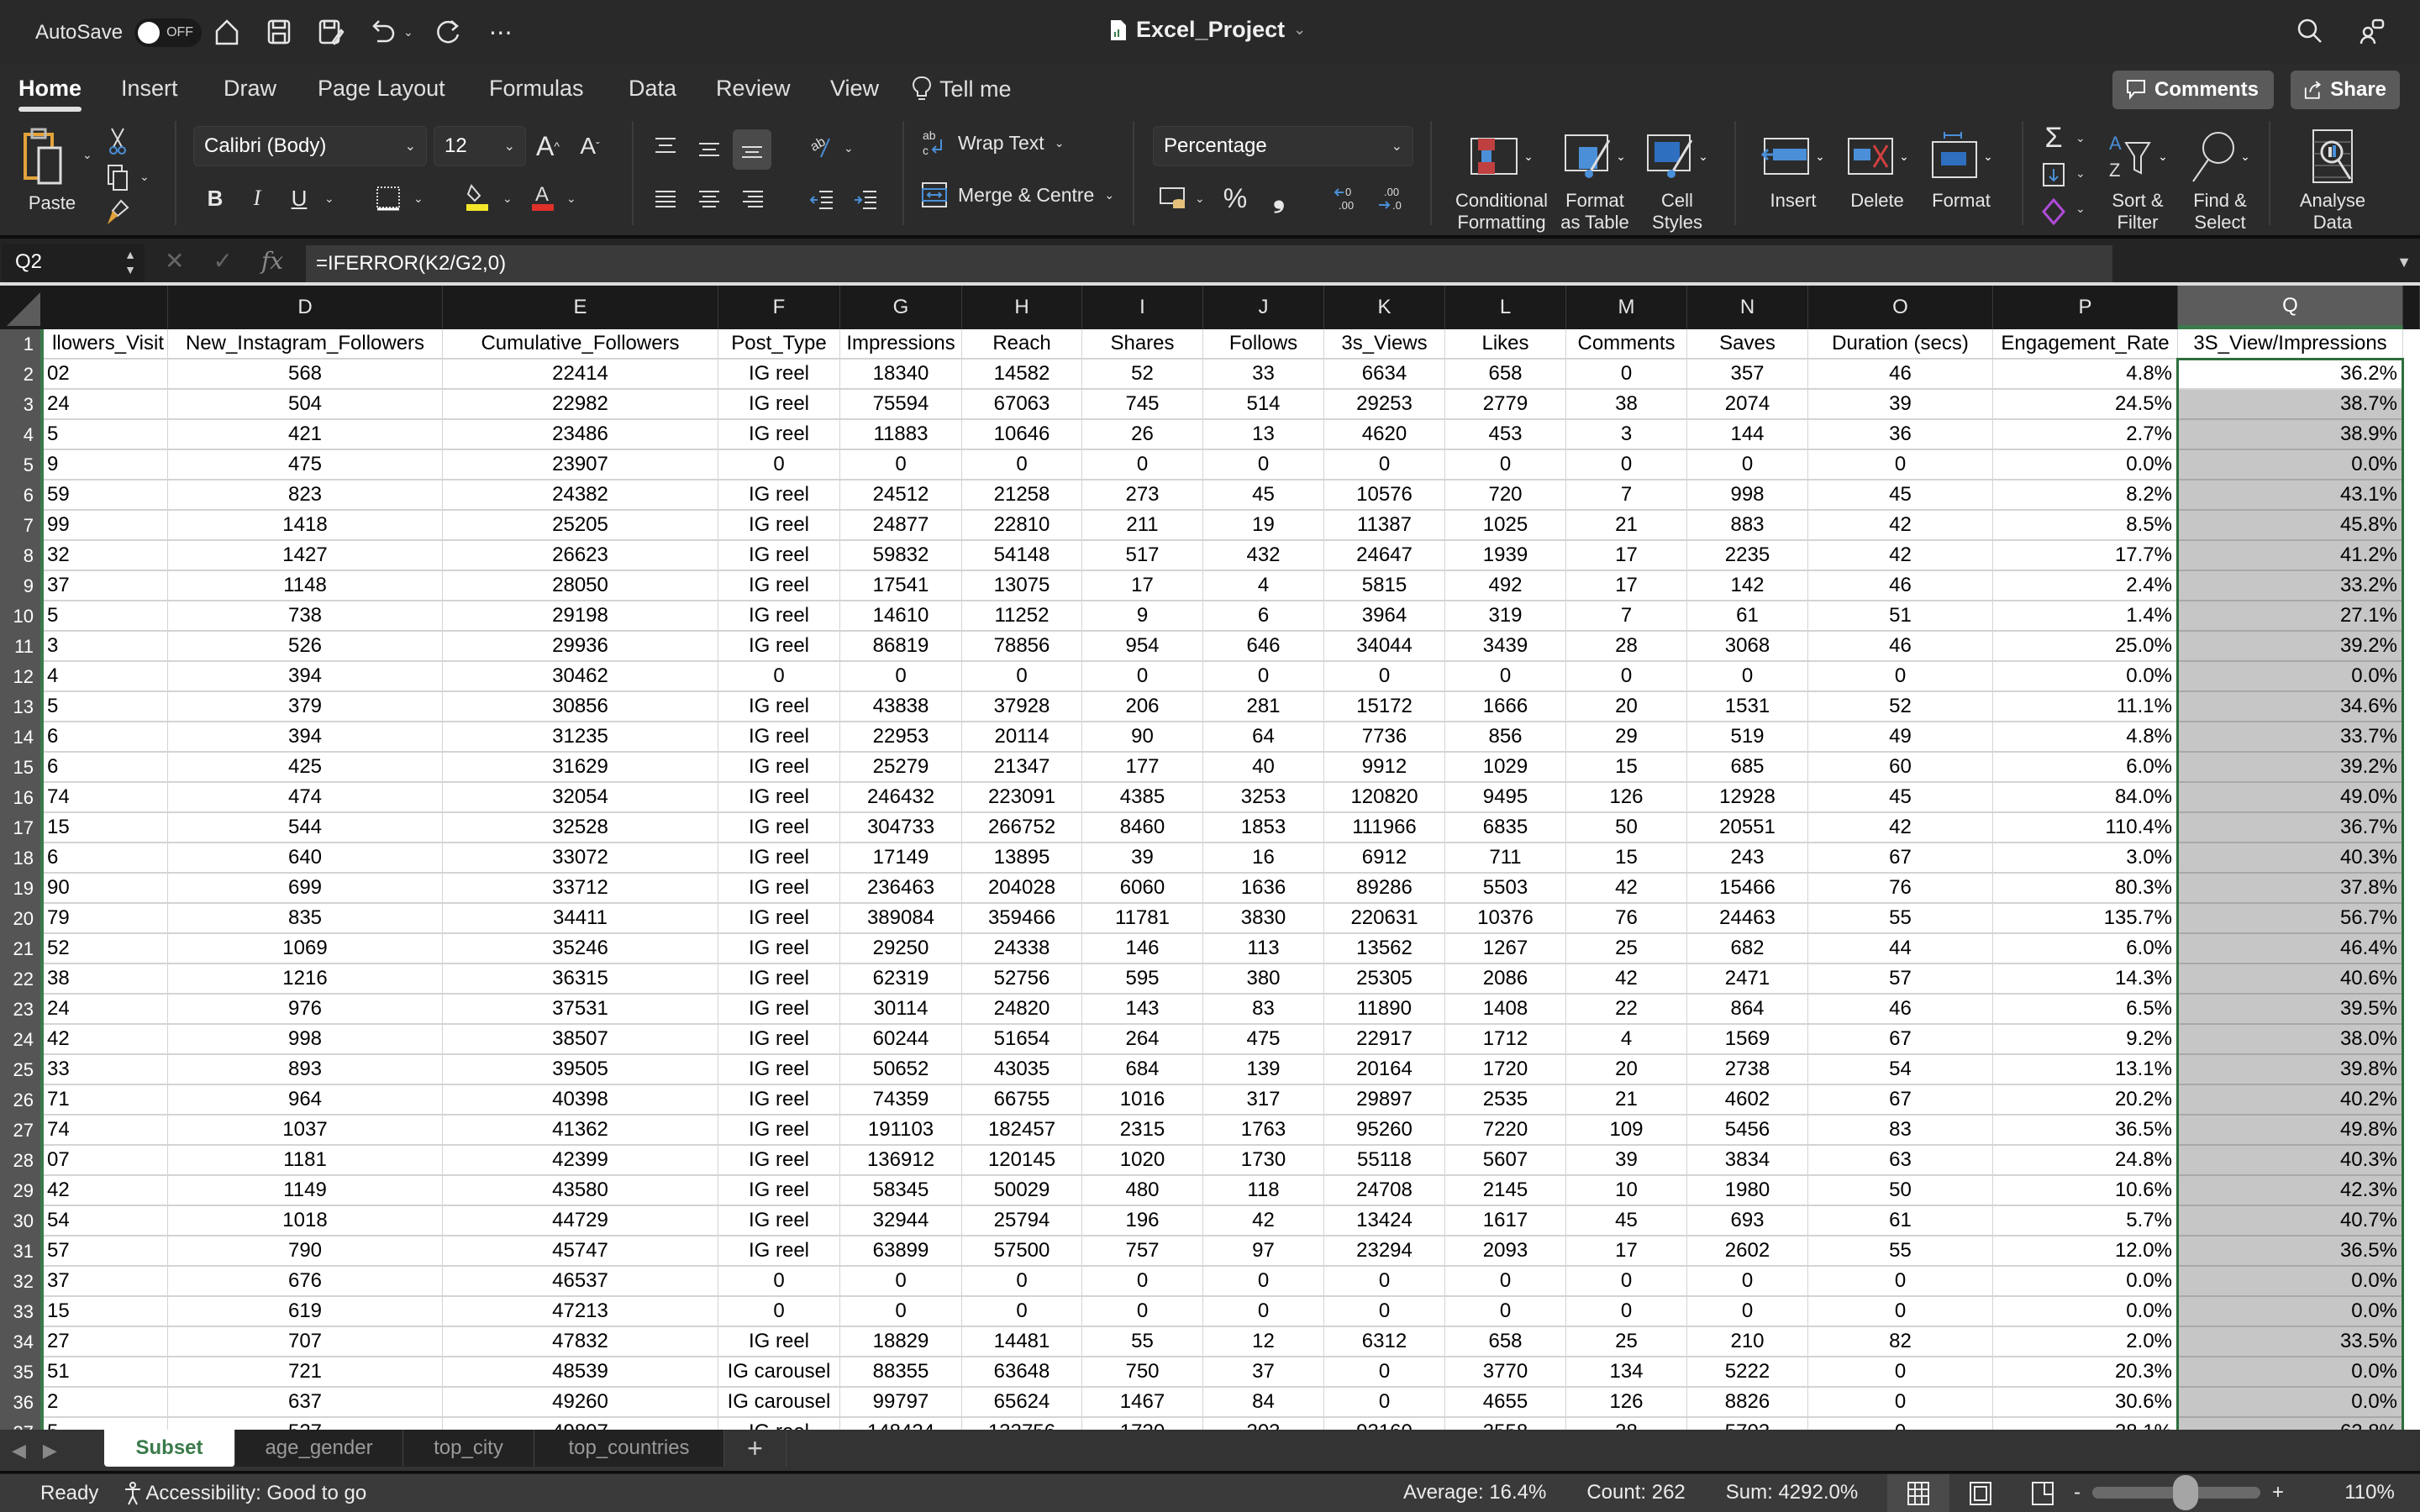  I want to click on table-cell: 78856, so click(1022, 647).